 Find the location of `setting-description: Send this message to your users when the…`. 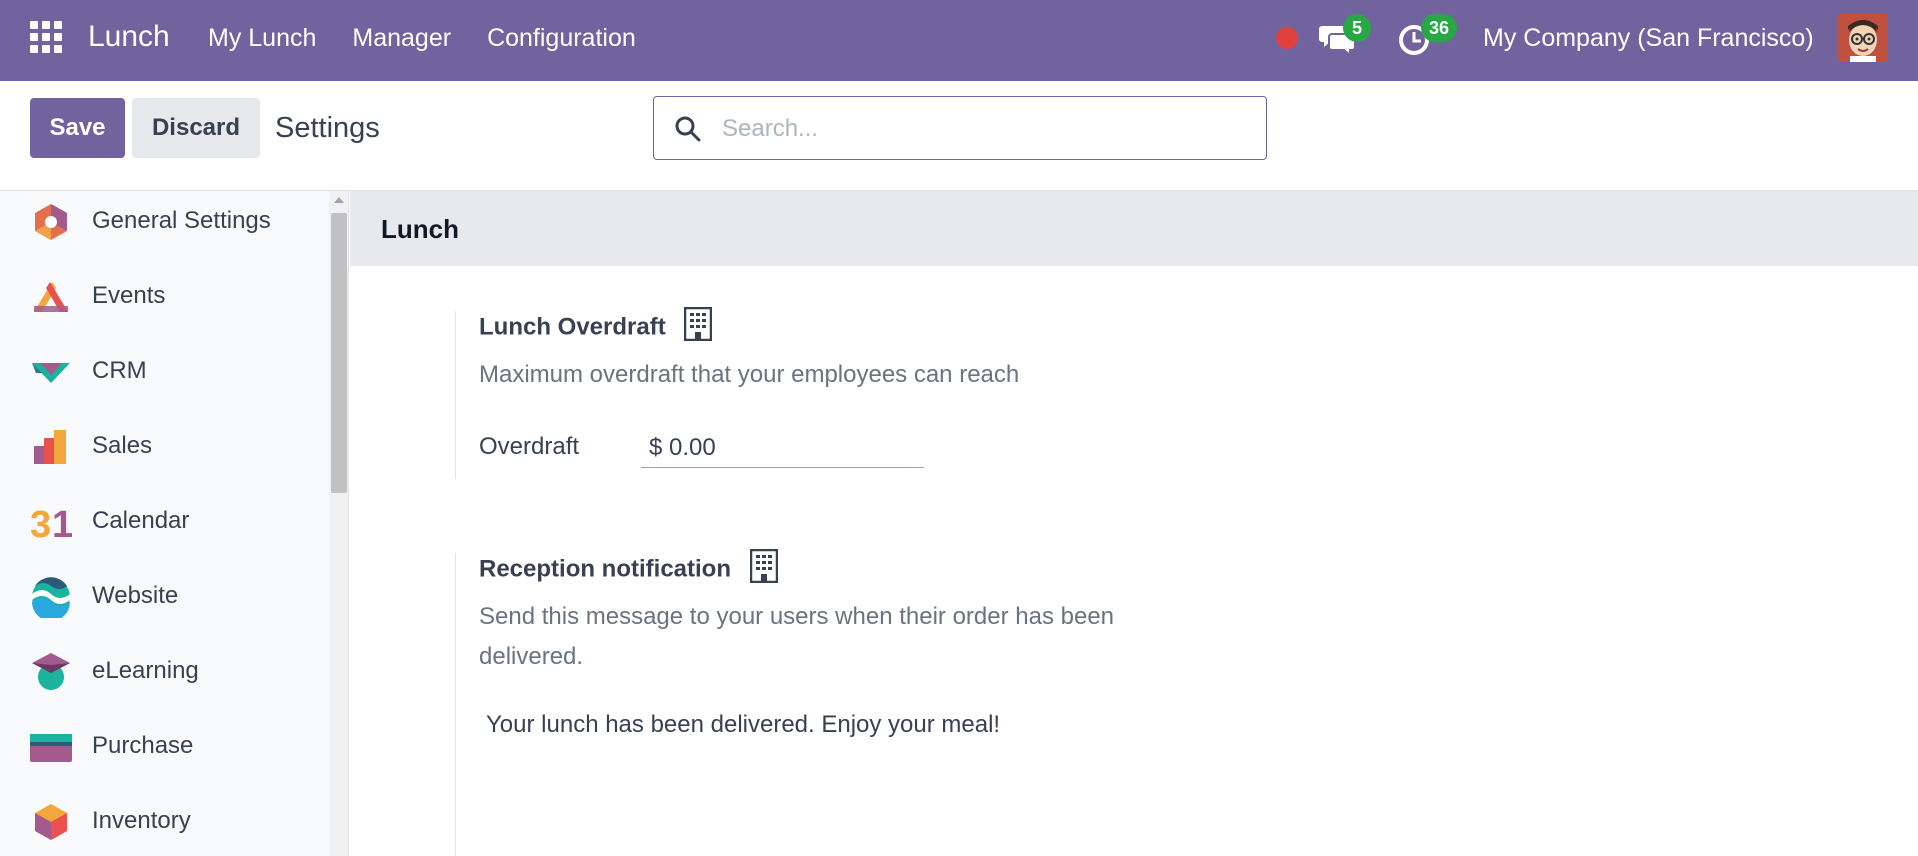

setting-description: Send this message to your users when the… is located at coordinates (797, 636).